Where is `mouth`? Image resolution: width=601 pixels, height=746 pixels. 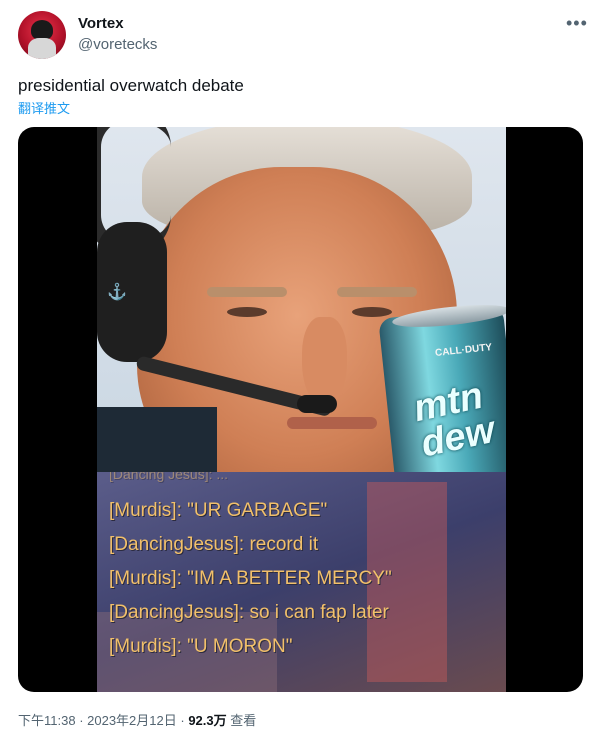
mouth is located at coordinates (332, 423).